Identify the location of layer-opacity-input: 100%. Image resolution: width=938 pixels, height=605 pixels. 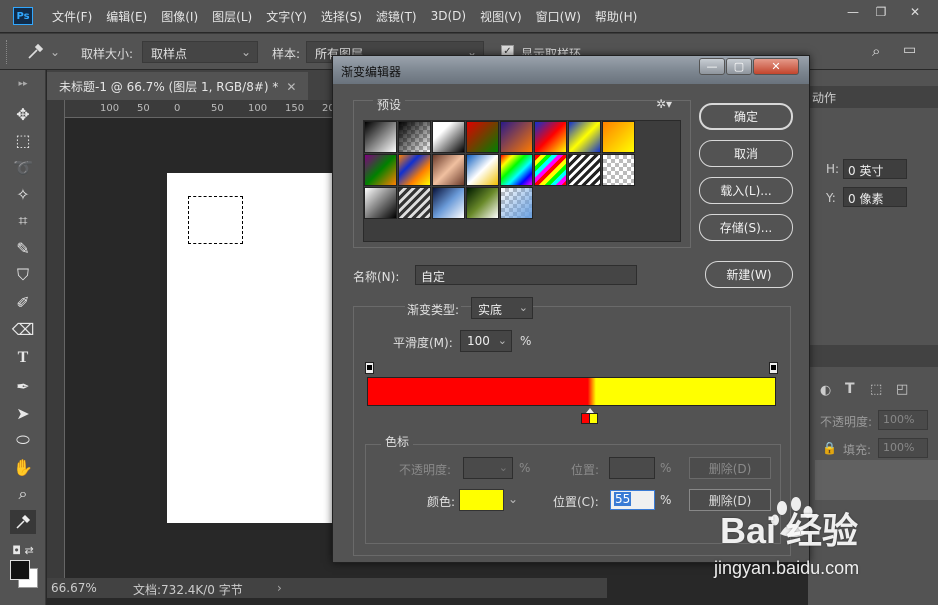
(903, 420).